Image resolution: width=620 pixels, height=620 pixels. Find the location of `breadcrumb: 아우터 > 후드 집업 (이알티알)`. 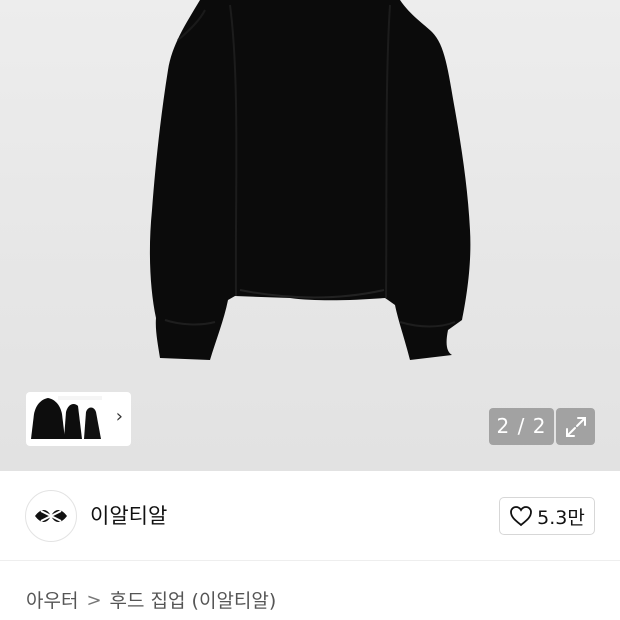

breadcrumb: 아우터 > 후드 집업 (이알티알) is located at coordinates (151, 601).